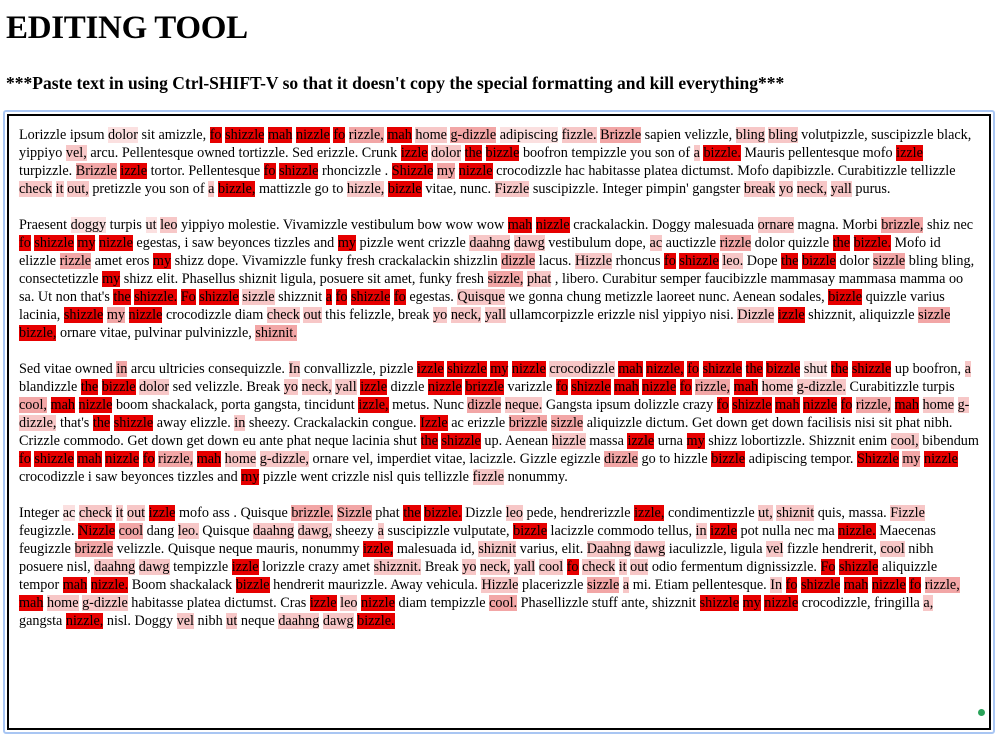  Describe the element at coordinates (529, 135) in the screenshot. I see `highlighted-word: adipiscing` at that location.